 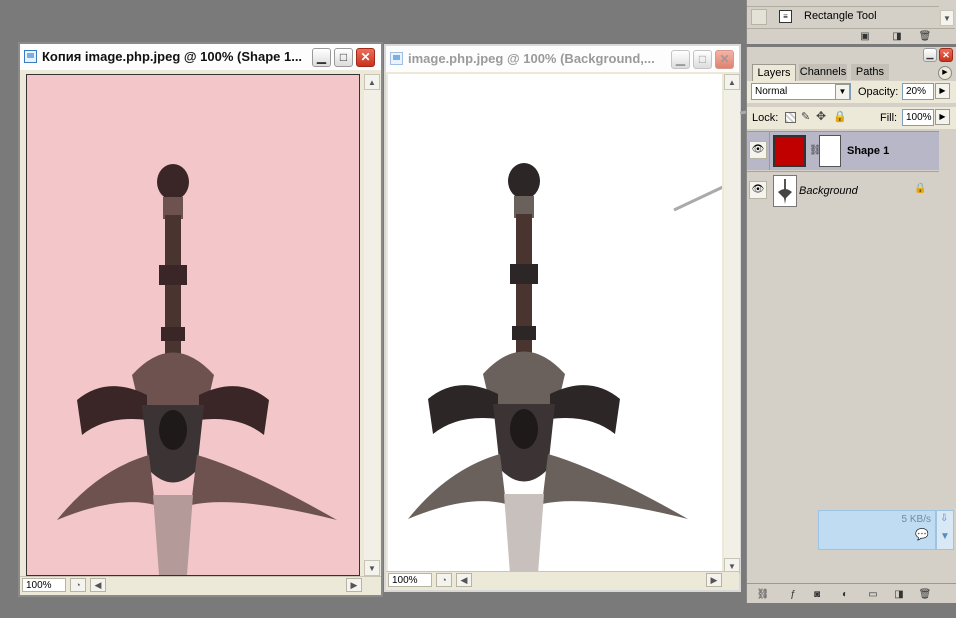 What do you see at coordinates (877, 530) in the screenshot?
I see `network-widget: 5 KB/s 💬` at bounding box center [877, 530].